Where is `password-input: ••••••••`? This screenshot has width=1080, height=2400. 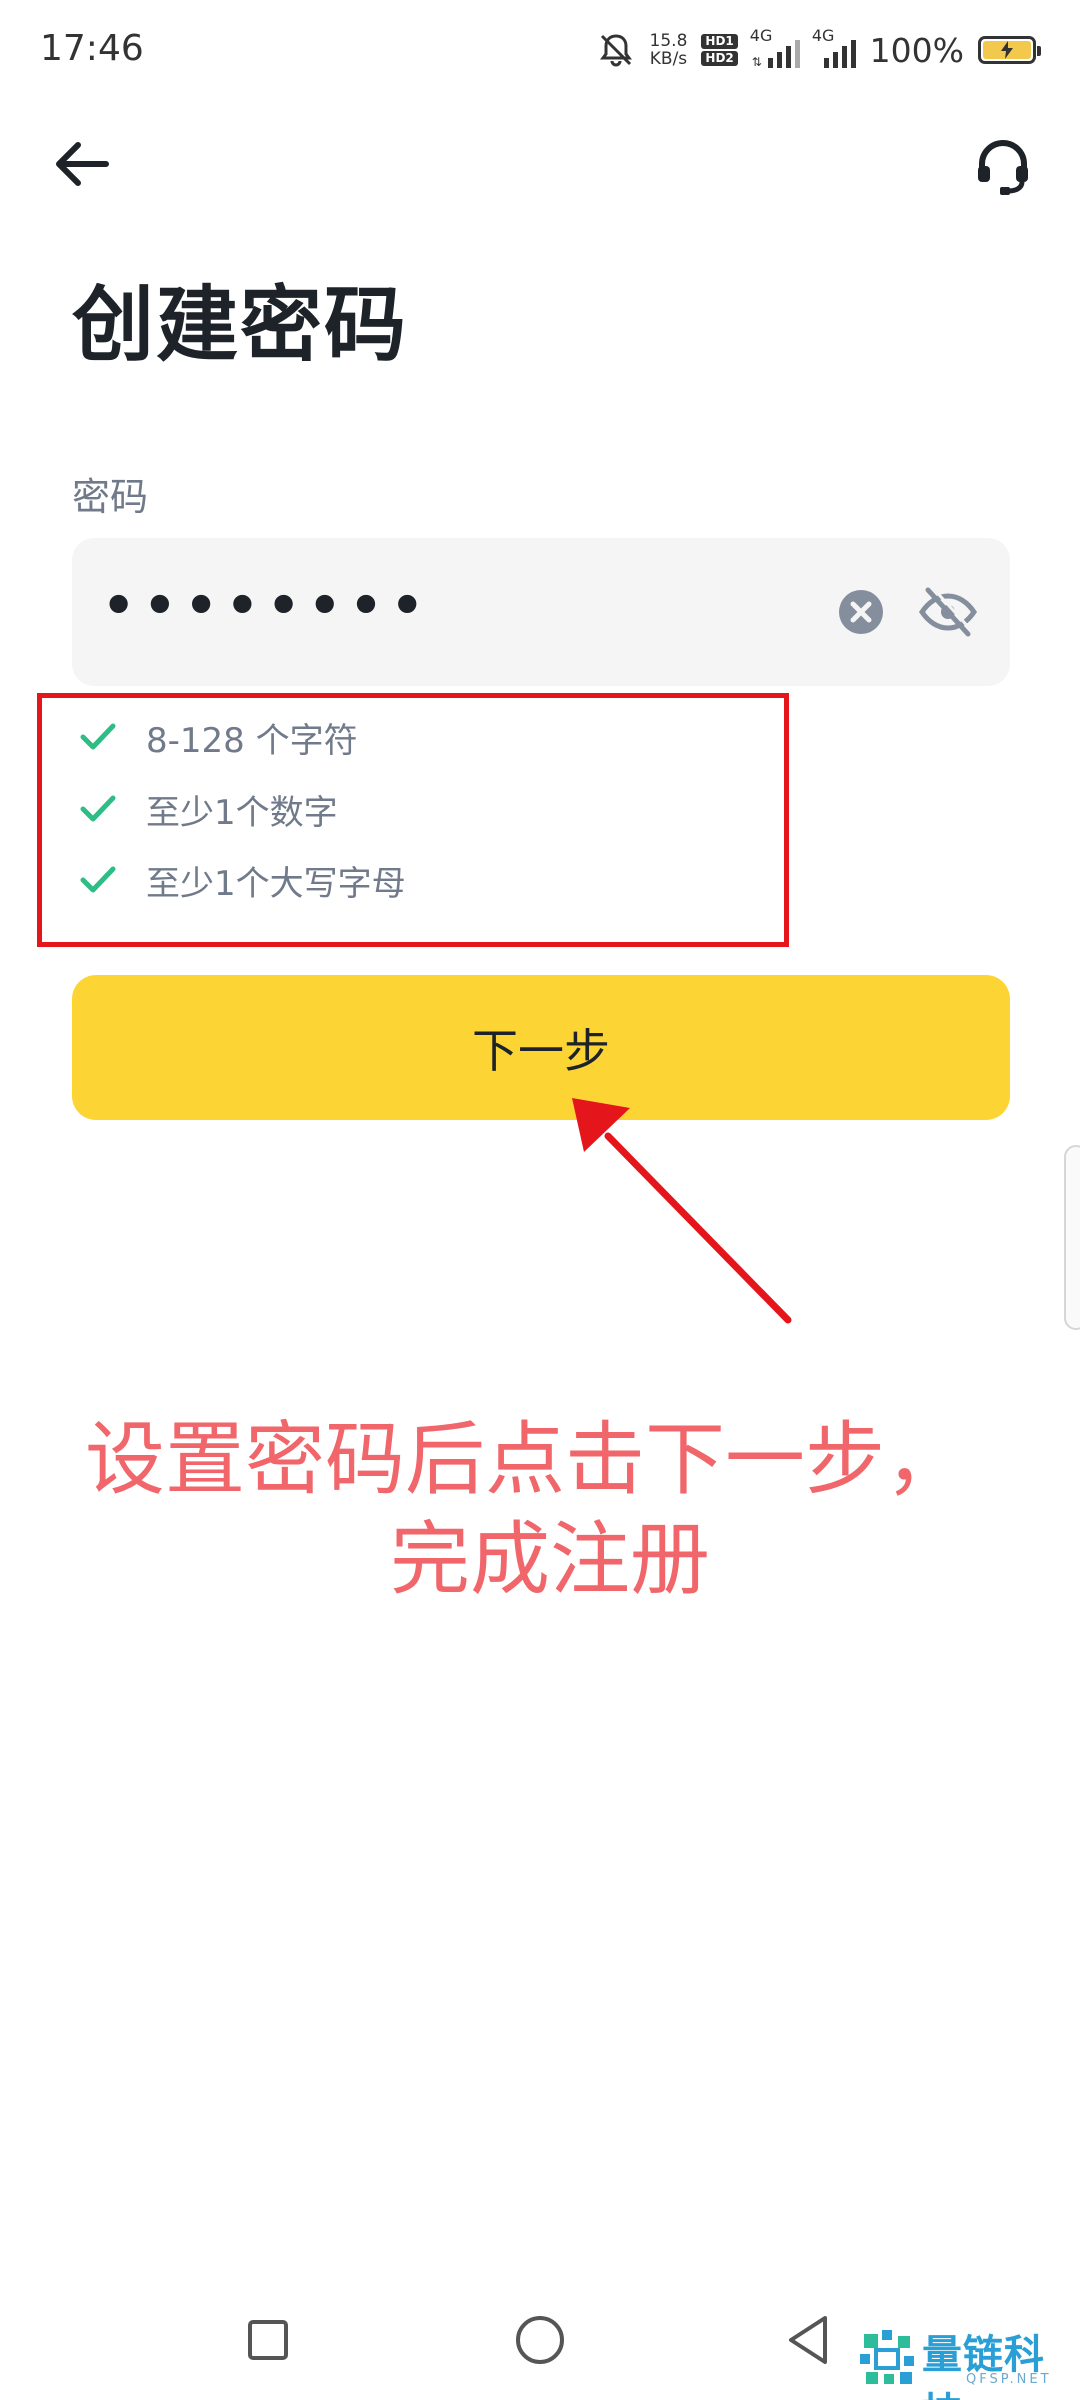 password-input: •••••••• is located at coordinates (541, 612).